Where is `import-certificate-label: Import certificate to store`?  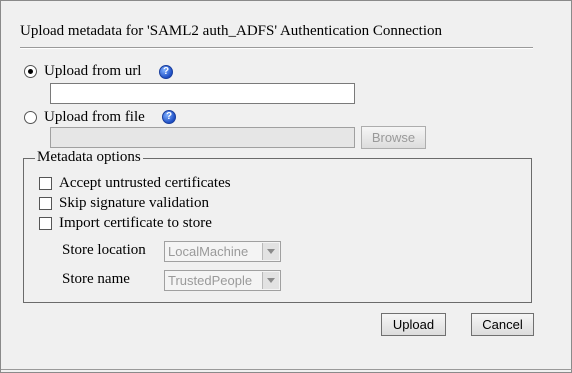 import-certificate-label: Import certificate to store is located at coordinates (135, 223).